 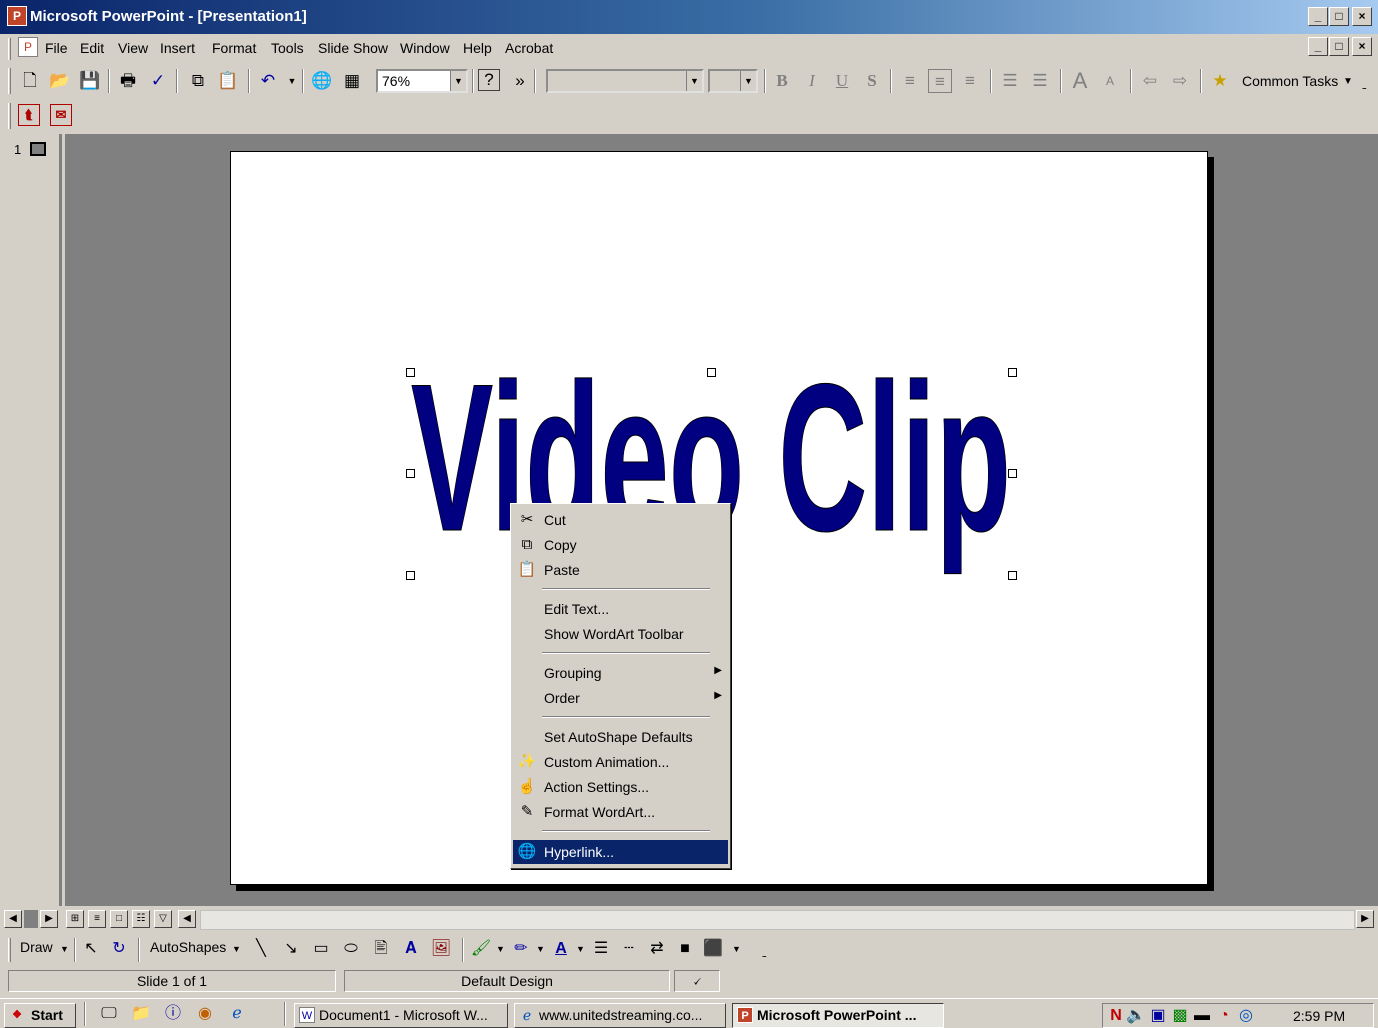 What do you see at coordinates (321, 949) in the screenshot?
I see `rectangle-icon: ▭` at bounding box center [321, 949].